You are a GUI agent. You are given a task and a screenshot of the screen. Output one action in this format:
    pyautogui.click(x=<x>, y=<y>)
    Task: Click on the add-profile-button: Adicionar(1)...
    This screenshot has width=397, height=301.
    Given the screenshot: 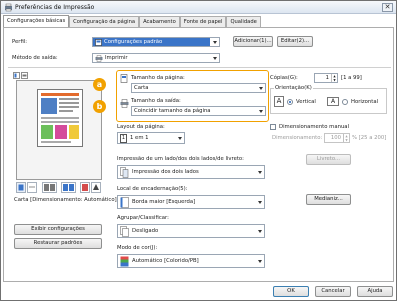 What is the action you would take?
    pyautogui.click(x=253, y=41)
    